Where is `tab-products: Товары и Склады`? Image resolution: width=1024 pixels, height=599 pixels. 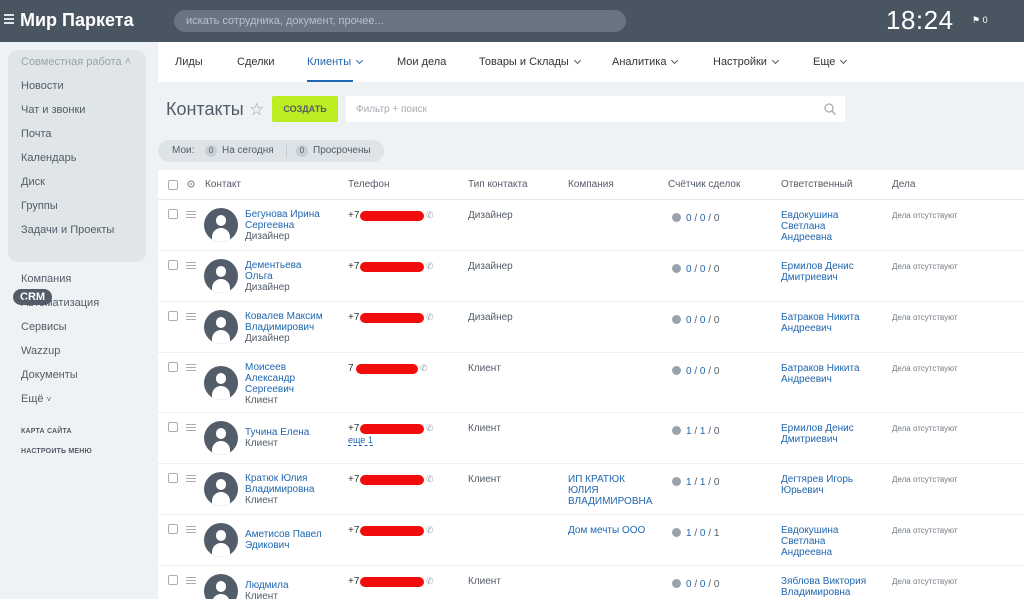
tab-products: Товары и Склады is located at coordinates (530, 62).